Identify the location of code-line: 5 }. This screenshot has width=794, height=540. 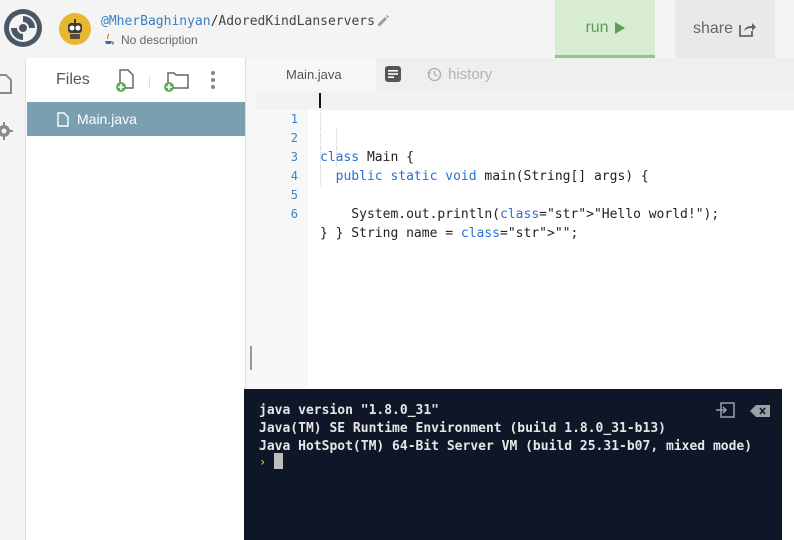
(525, 204).